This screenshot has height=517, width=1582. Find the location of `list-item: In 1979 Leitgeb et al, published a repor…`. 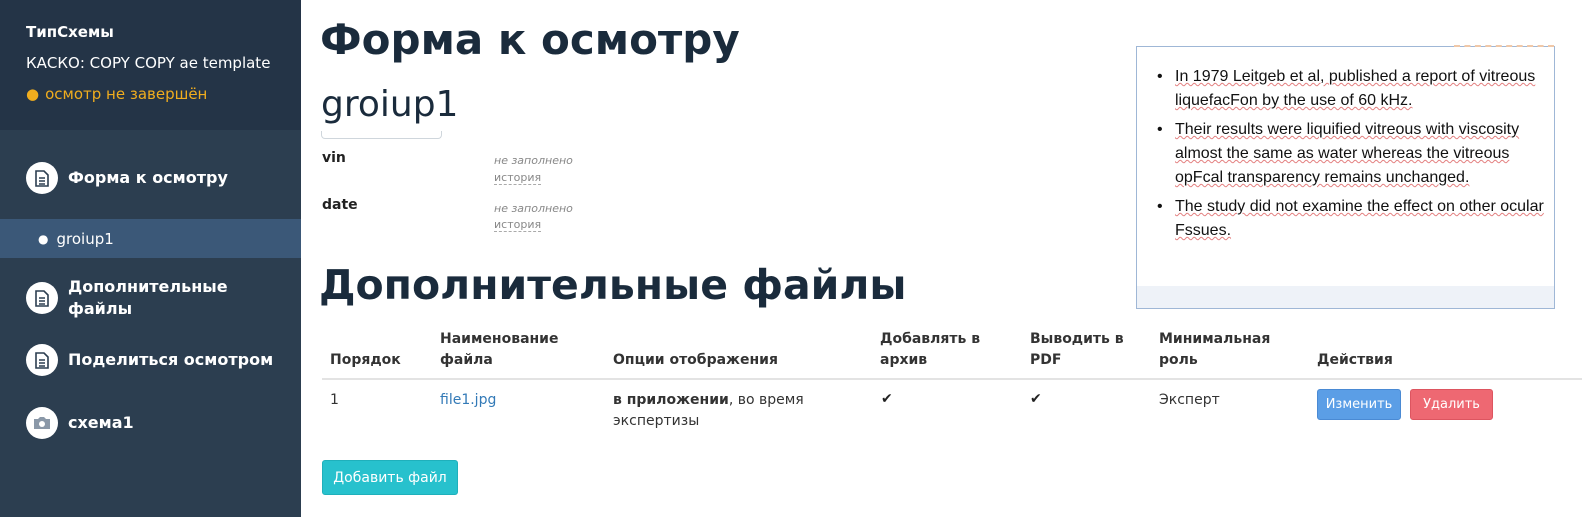

list-item: In 1979 Leitgeb et al, published a repor… is located at coordinates (1353, 89).